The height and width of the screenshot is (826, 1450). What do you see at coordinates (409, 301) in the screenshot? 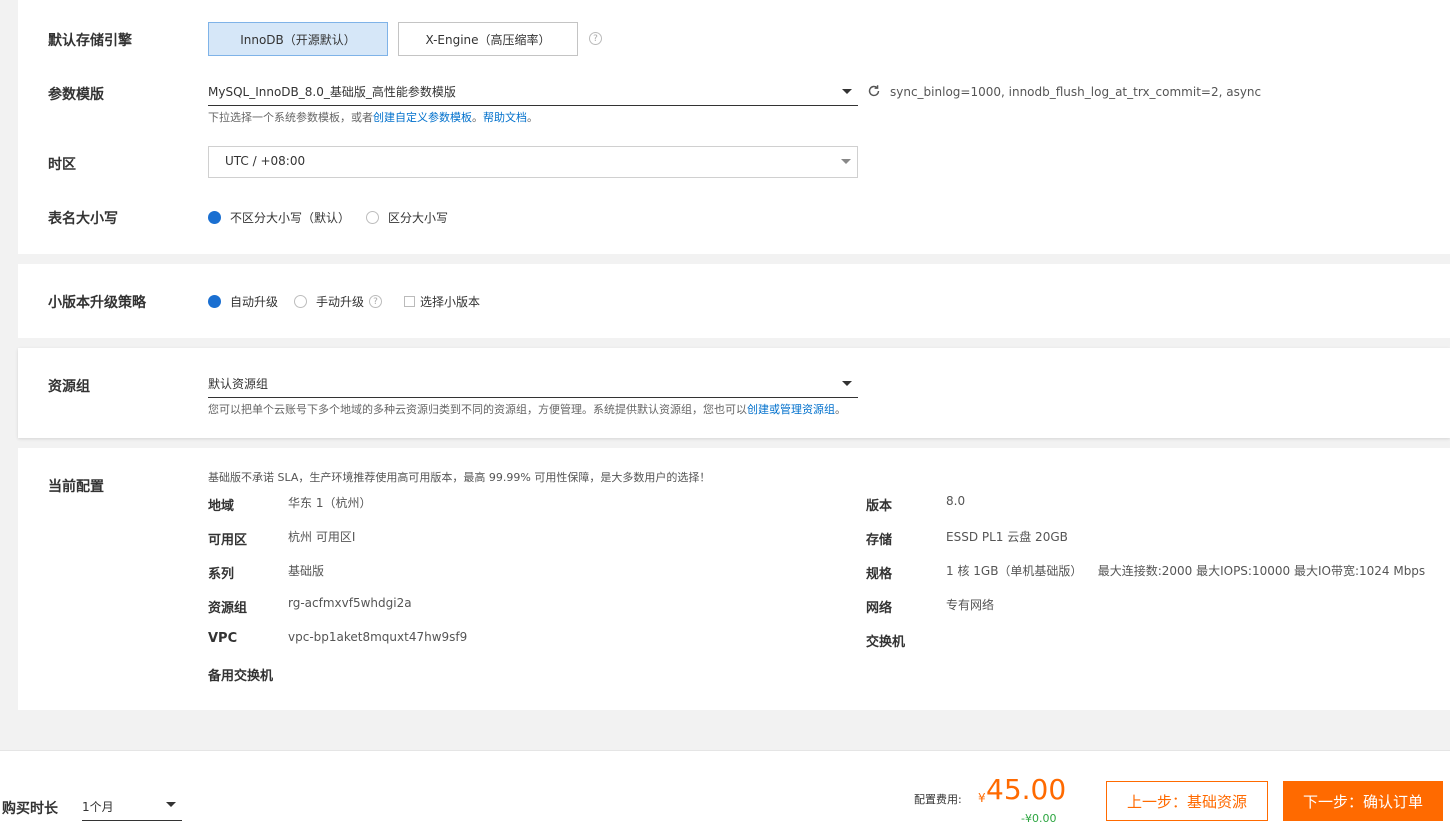
I see `select-minor-version-checkbox` at bounding box center [409, 301].